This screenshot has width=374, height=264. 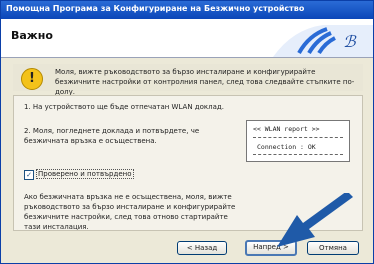 I want to click on wireless-logo-icon: ℬ, so click(x=323, y=41).